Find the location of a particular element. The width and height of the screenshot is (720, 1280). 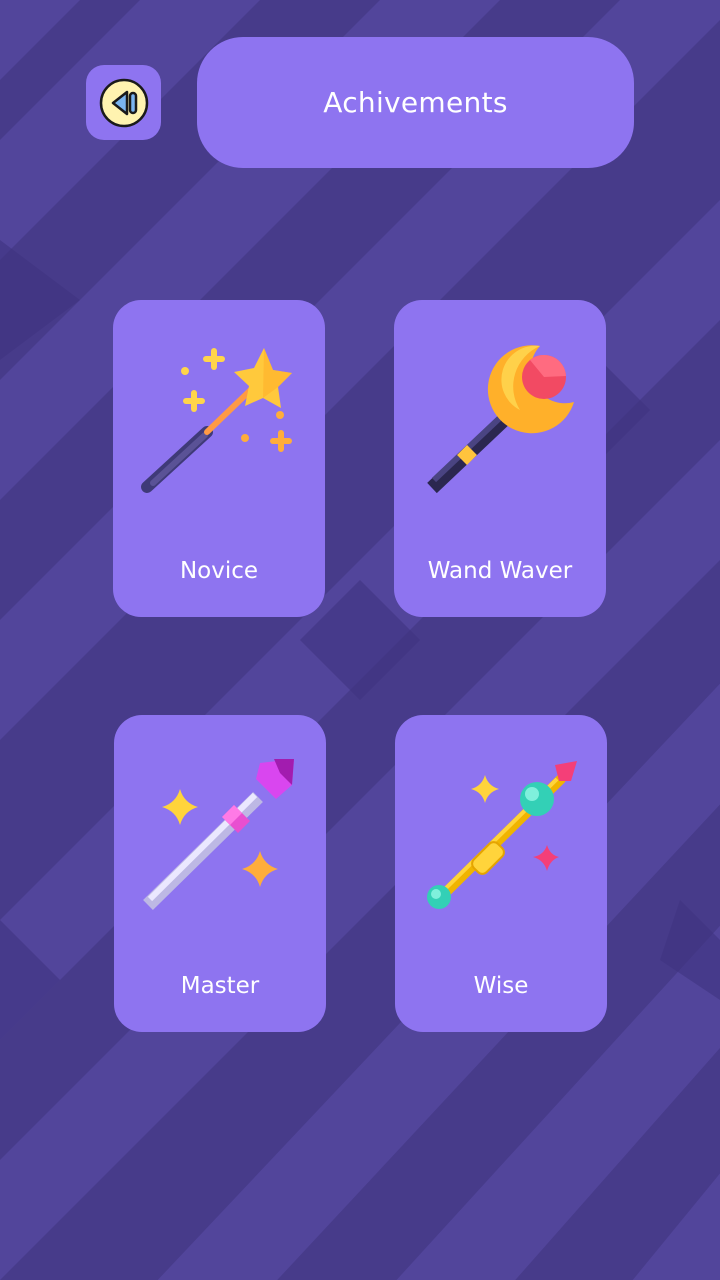

achievement-label: Novice is located at coordinates (219, 571).